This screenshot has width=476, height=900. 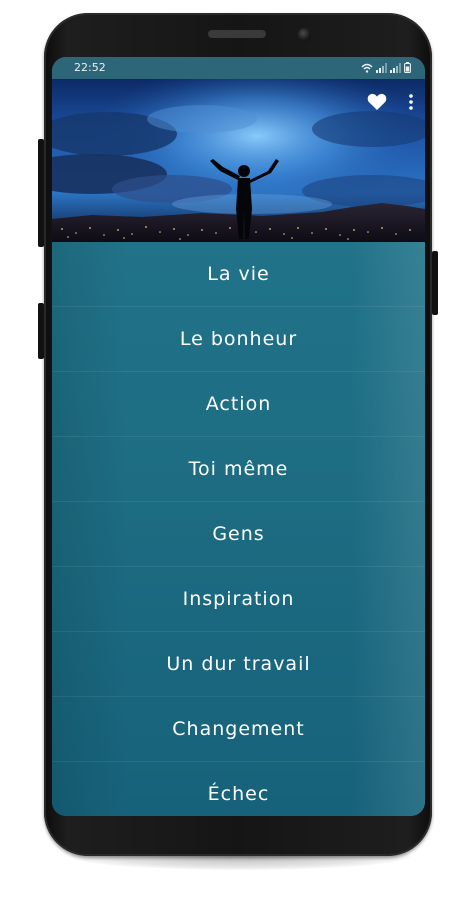 What do you see at coordinates (238, 404) in the screenshot?
I see `category-item-action: Action` at bounding box center [238, 404].